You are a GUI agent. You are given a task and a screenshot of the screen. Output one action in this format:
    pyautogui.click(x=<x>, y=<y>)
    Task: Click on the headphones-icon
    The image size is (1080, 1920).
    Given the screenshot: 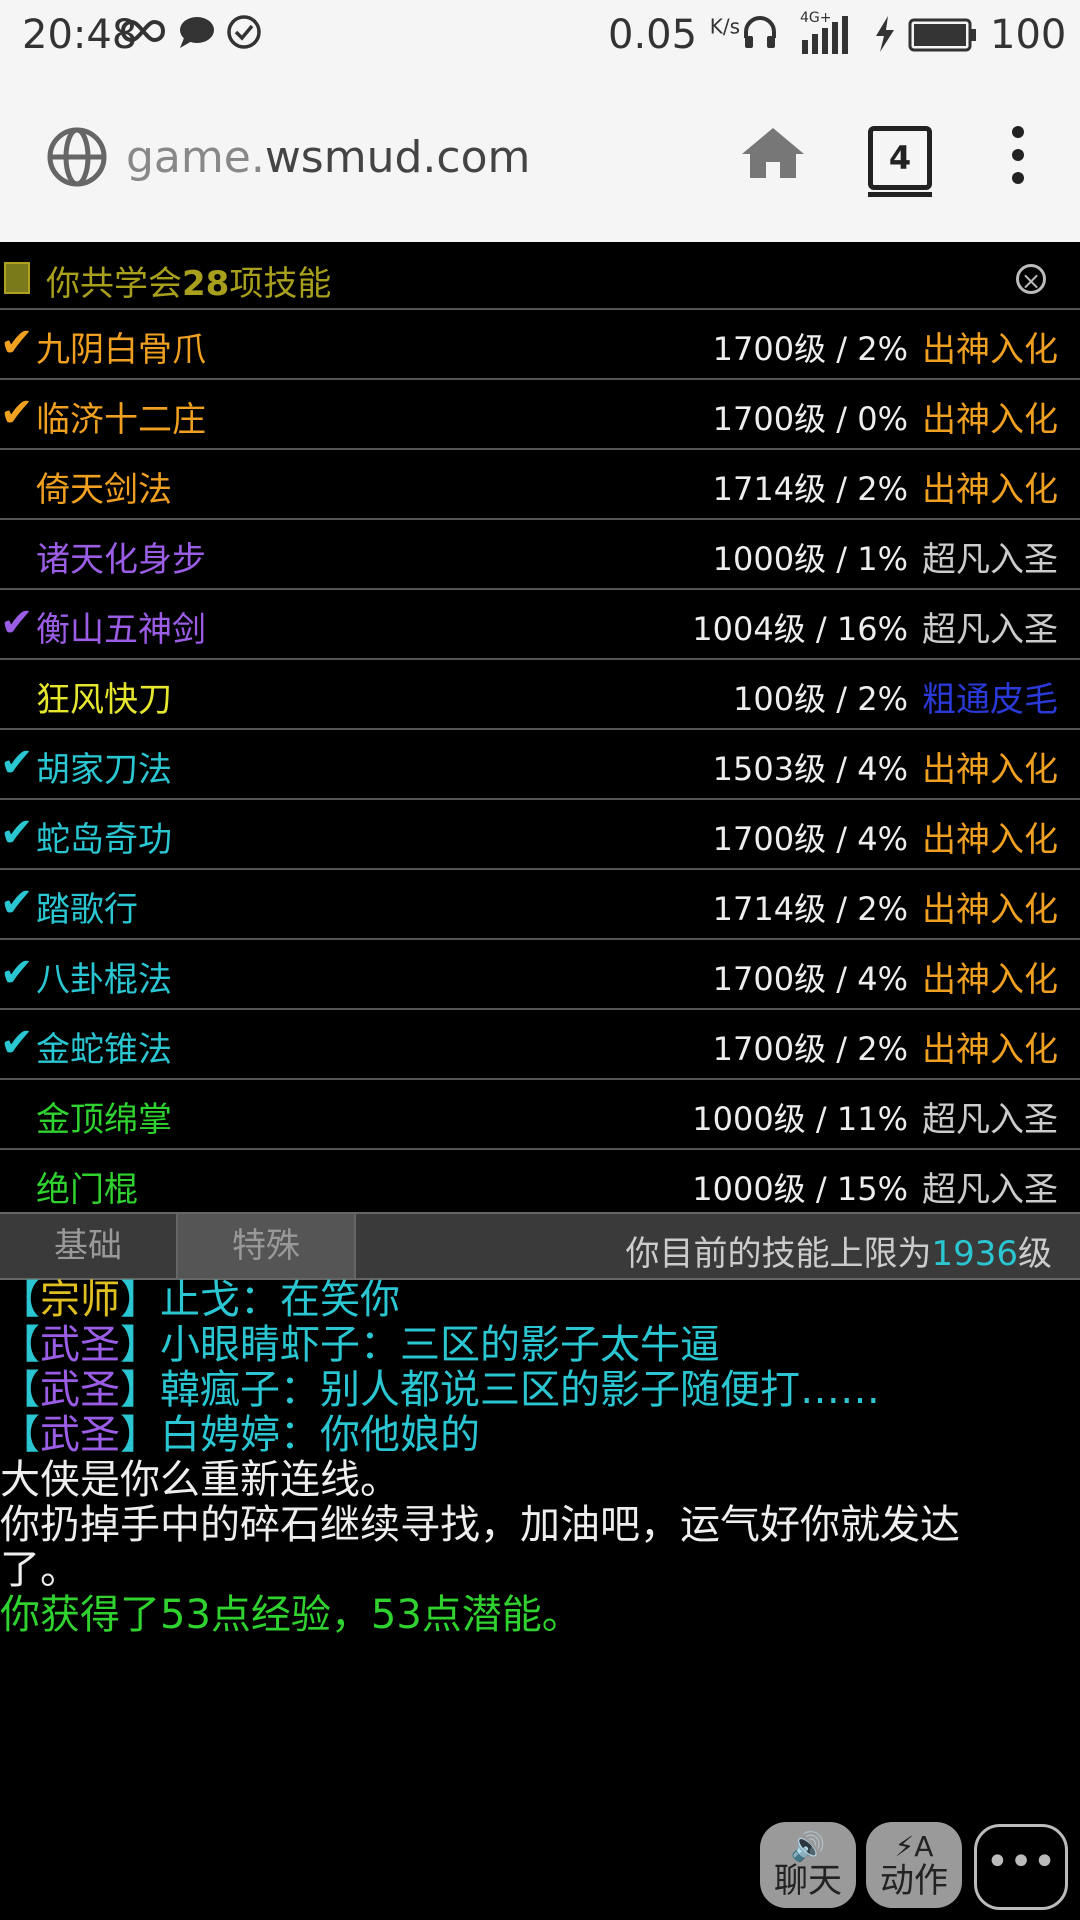 What is the action you would take?
    pyautogui.click(x=760, y=32)
    